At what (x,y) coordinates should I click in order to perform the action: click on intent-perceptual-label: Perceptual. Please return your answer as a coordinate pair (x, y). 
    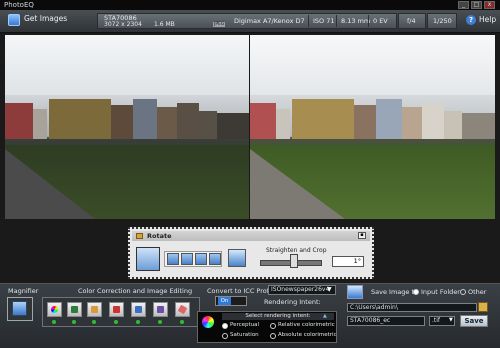
    Looking at the image, I should click on (245, 325).